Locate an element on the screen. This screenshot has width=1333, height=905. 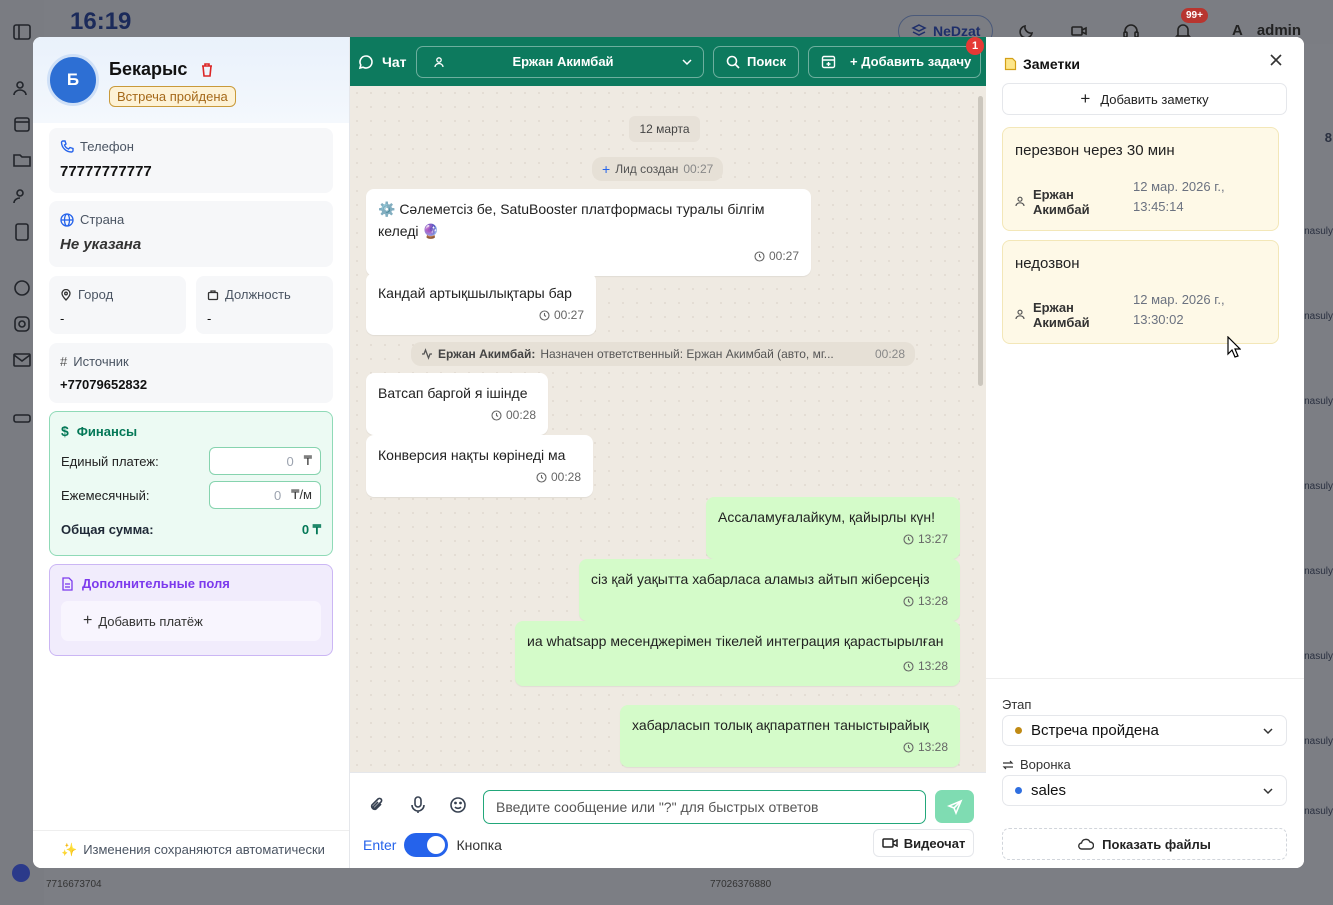
search-button: Поиск is located at coordinates (756, 61).